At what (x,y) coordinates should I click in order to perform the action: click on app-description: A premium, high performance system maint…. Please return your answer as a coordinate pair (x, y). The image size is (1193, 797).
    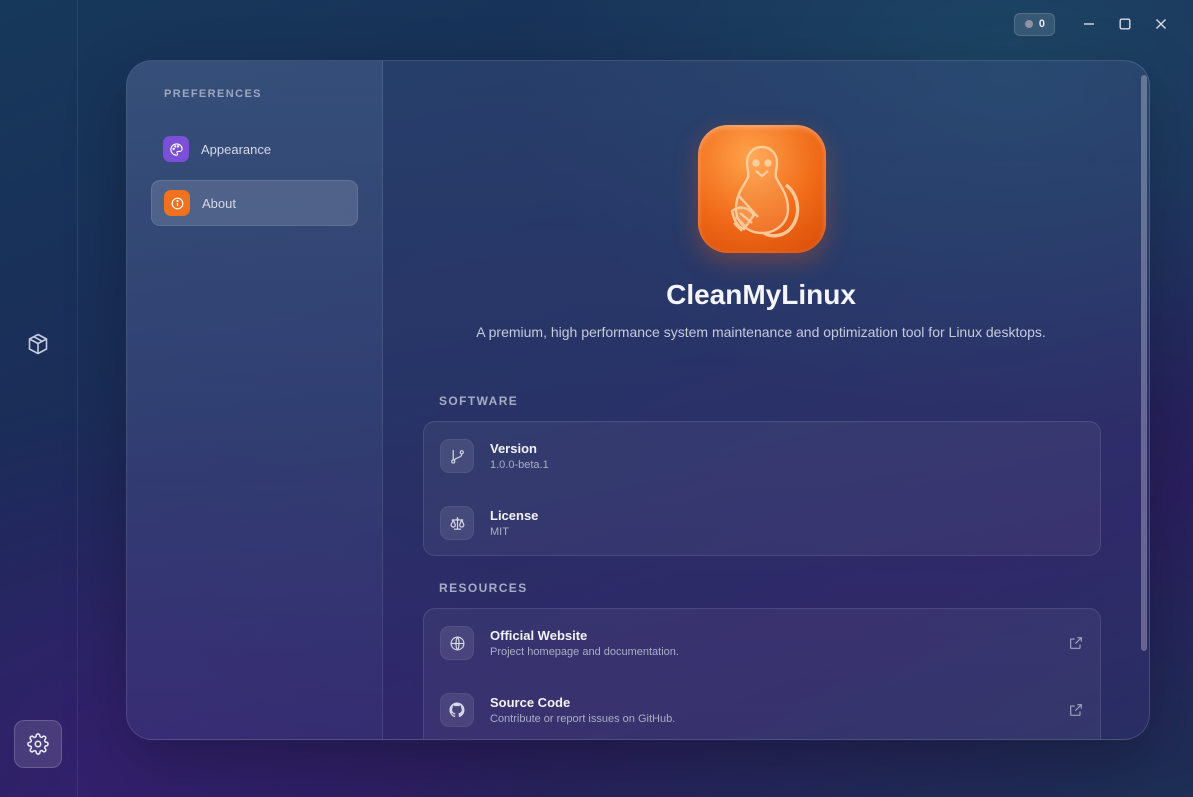
    Looking at the image, I should click on (761, 332).